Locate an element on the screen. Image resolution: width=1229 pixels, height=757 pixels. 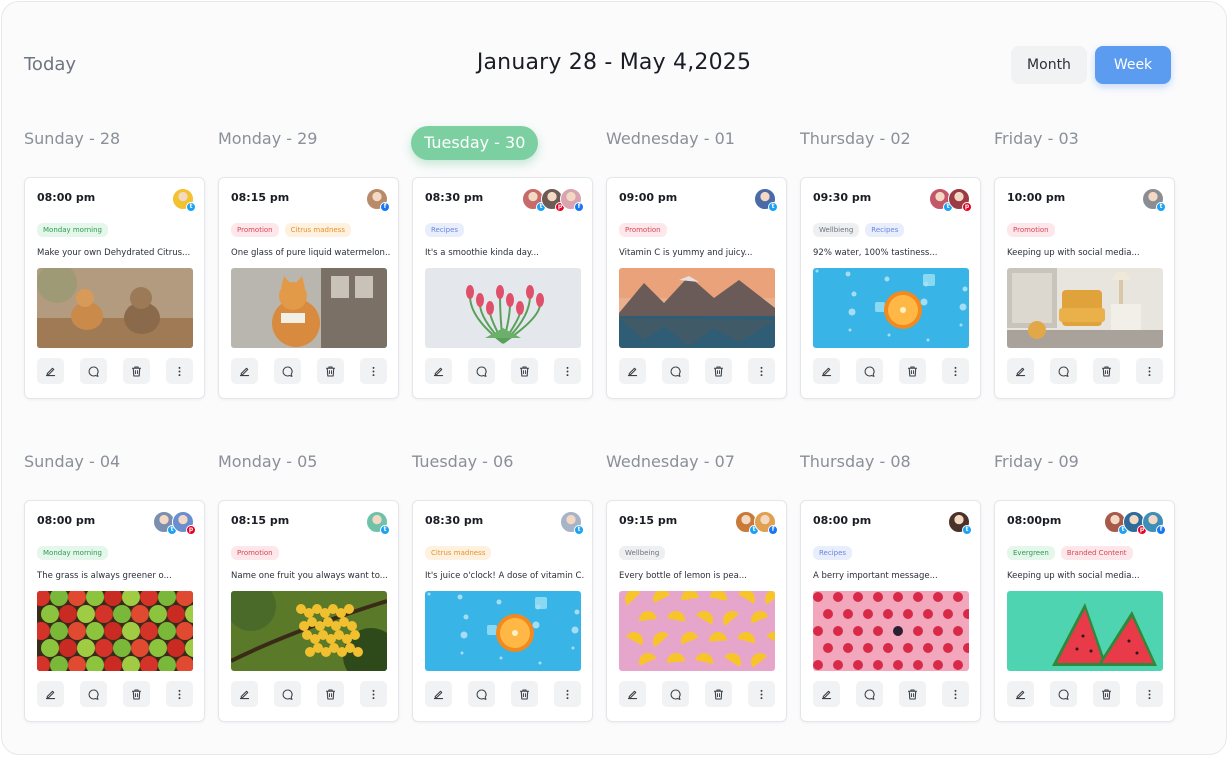
week-view-button: Week is located at coordinates (1133, 65).